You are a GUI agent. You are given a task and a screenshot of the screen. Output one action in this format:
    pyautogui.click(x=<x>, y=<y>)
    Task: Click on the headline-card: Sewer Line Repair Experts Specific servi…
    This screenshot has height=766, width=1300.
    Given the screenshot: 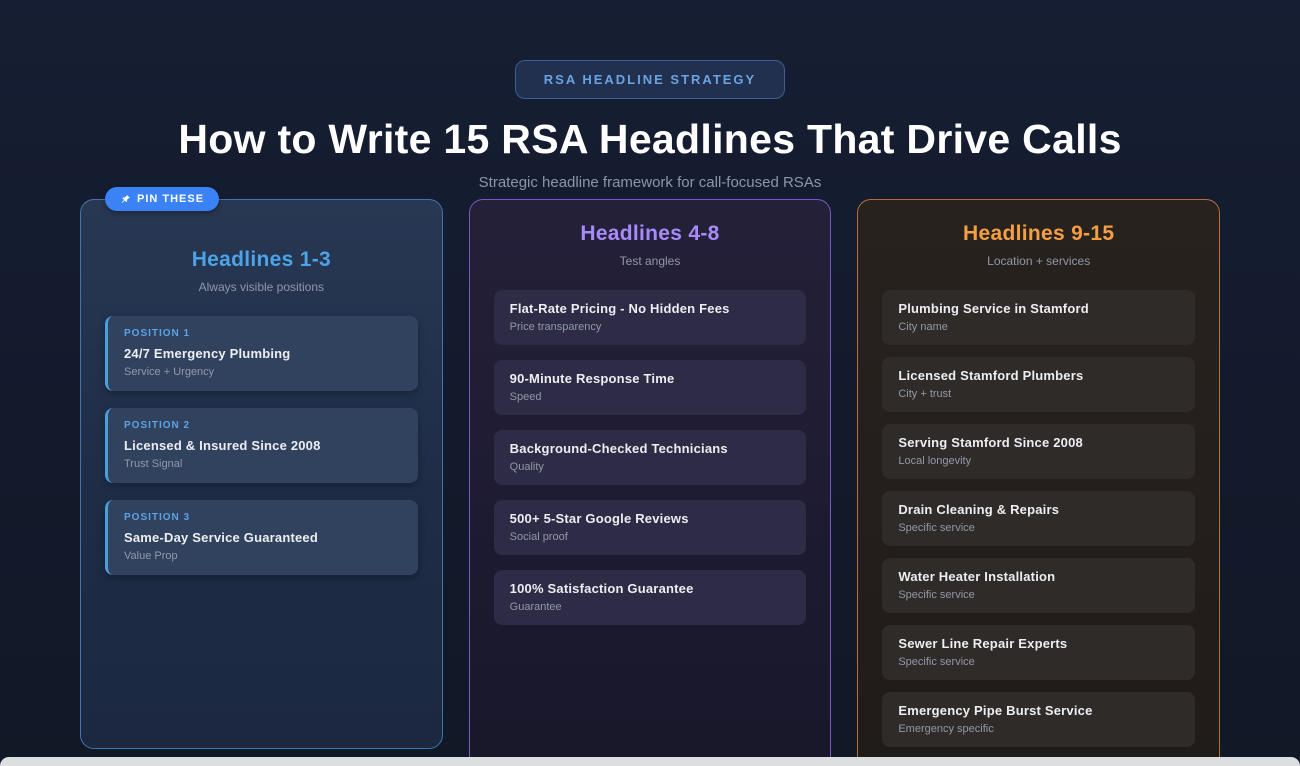 What is the action you would take?
    pyautogui.click(x=1039, y=653)
    